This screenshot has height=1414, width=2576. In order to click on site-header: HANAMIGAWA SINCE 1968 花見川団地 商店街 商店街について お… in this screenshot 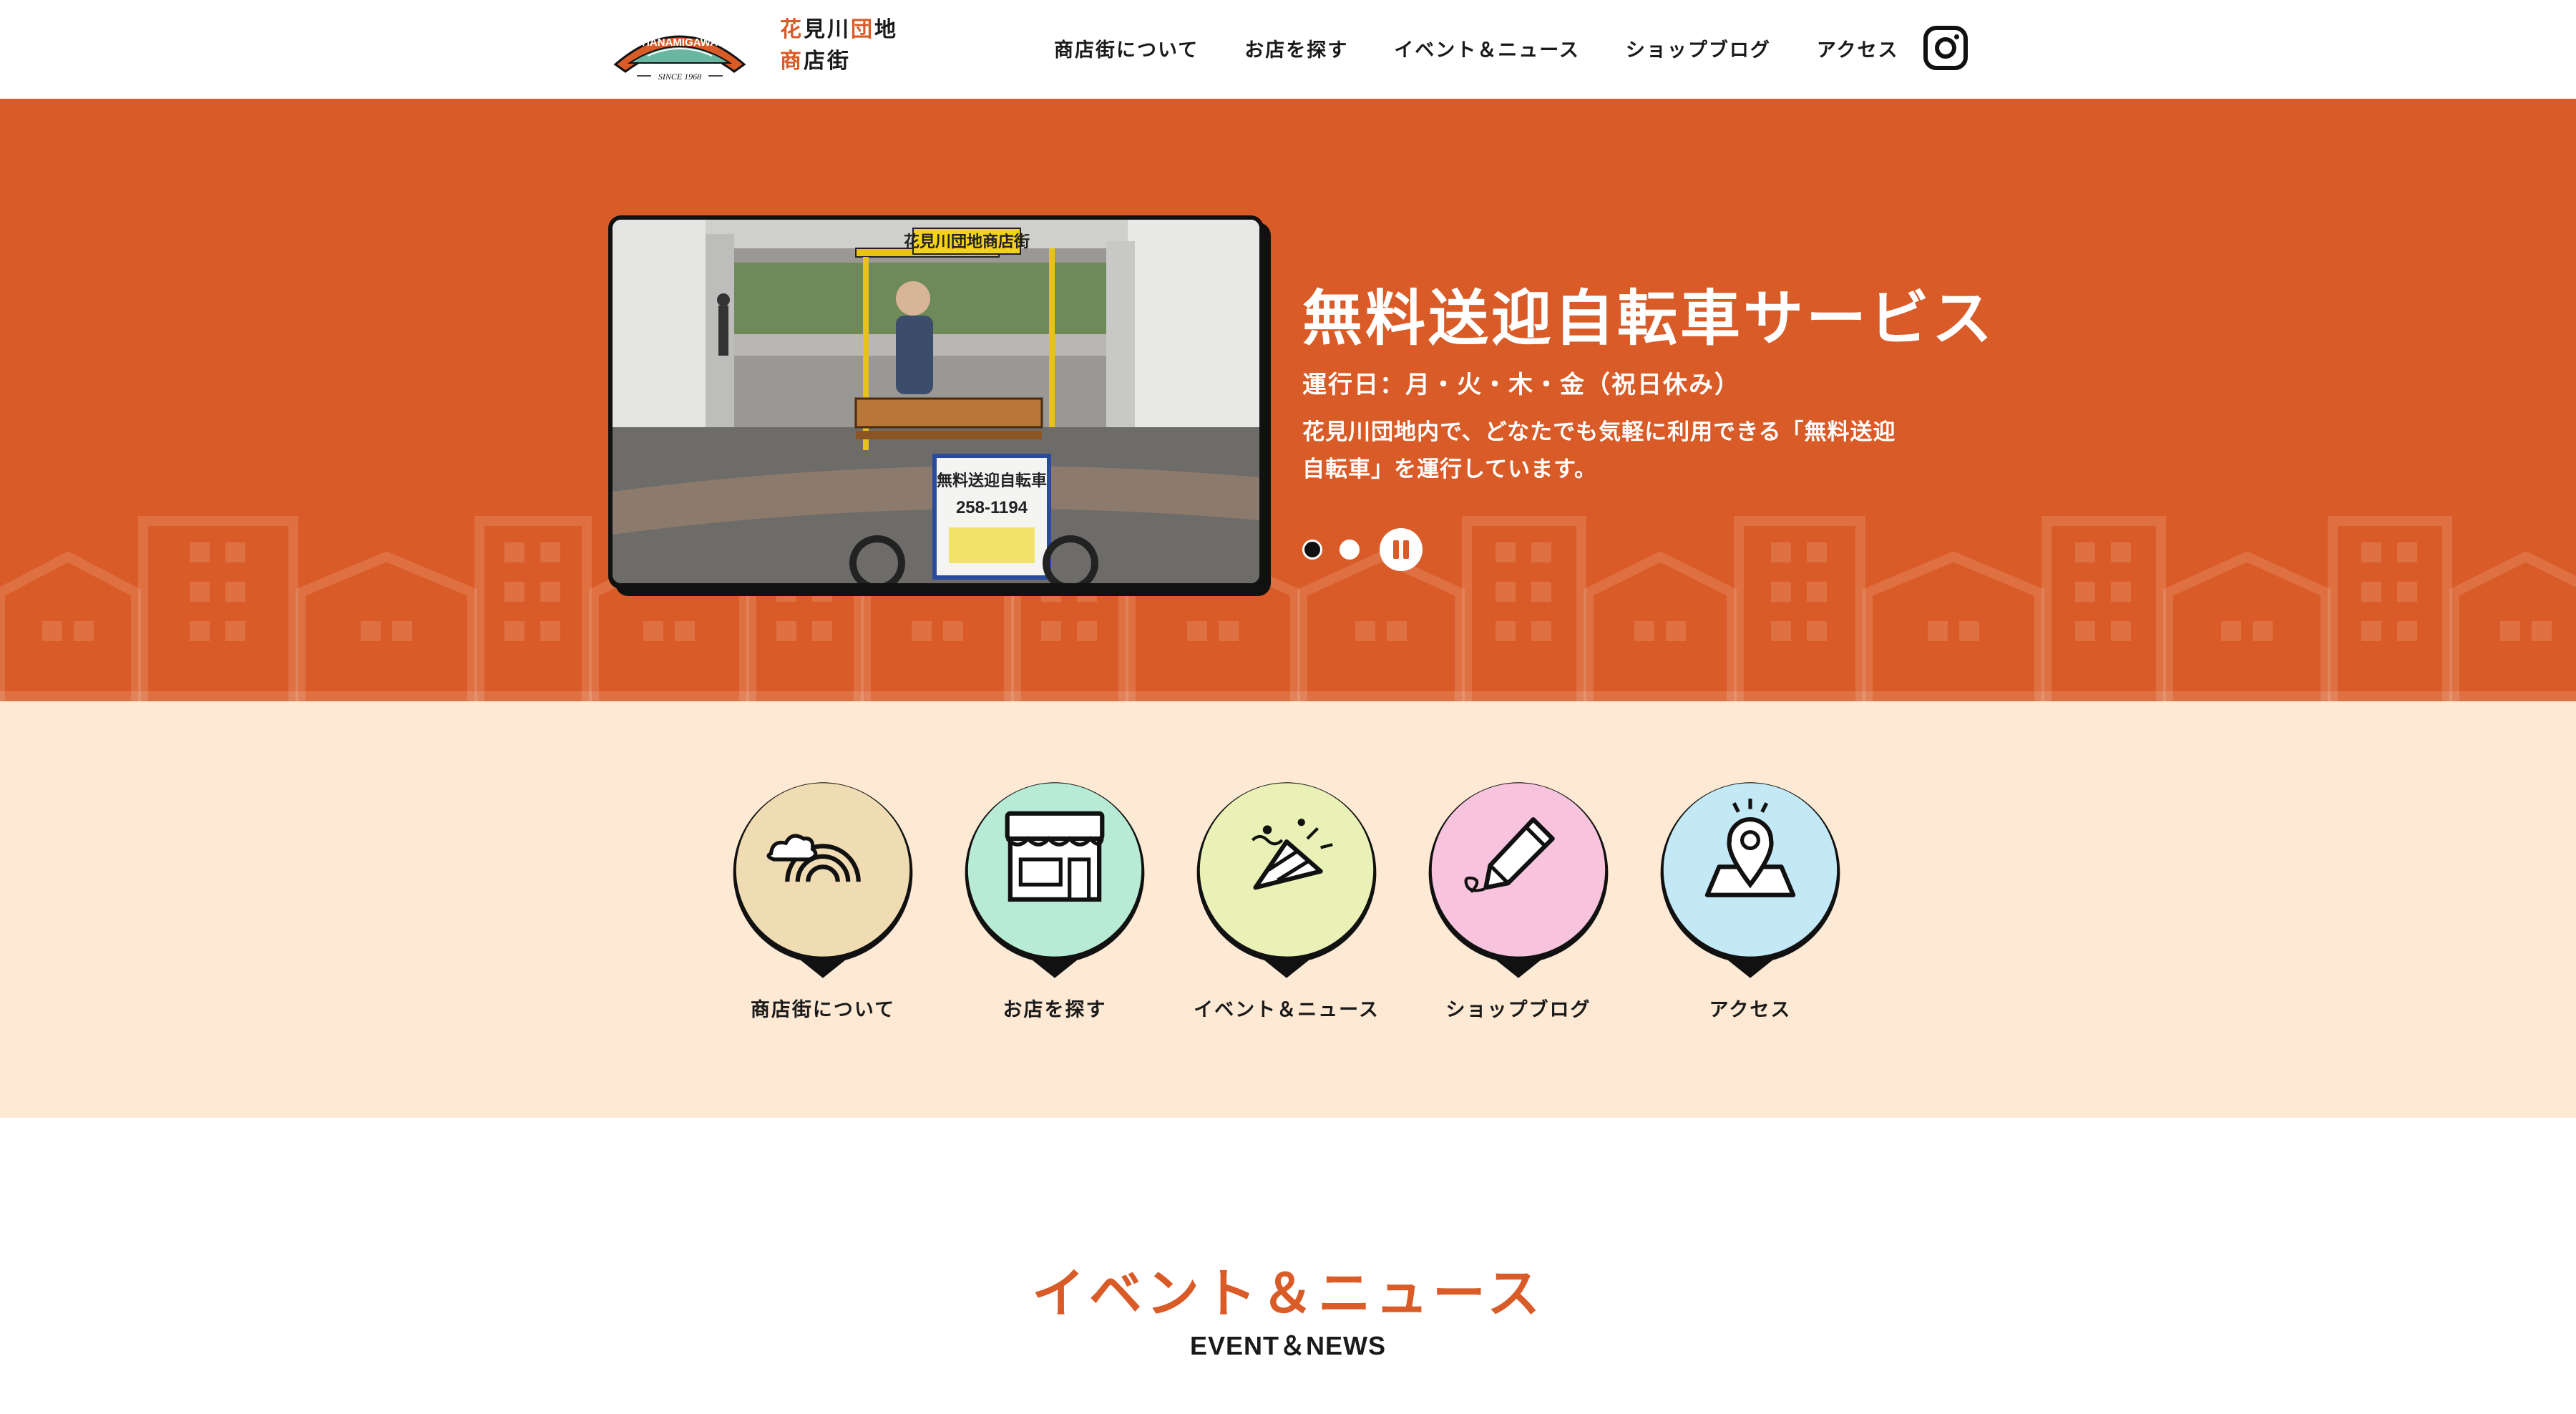, I will do `click(1288, 49)`.